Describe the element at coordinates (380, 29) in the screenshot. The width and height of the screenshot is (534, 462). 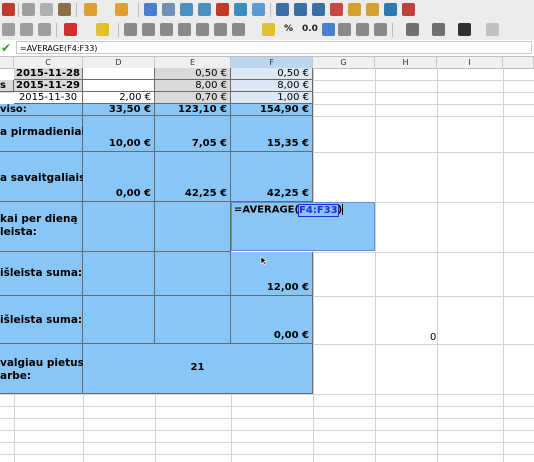
I see `outdent-icon` at that location.